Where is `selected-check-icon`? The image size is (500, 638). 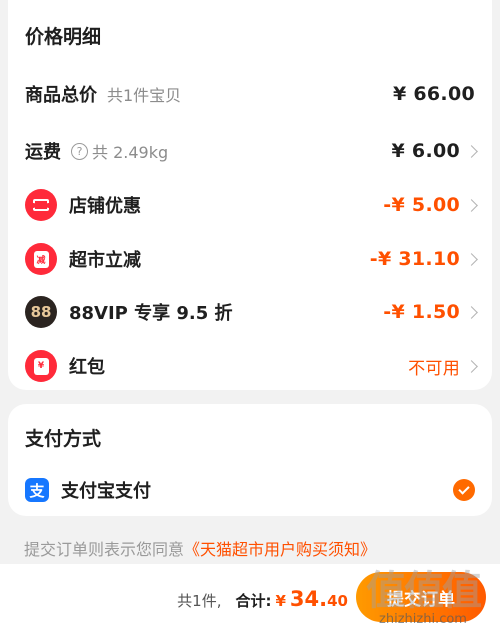
selected-check-icon is located at coordinates (464, 490).